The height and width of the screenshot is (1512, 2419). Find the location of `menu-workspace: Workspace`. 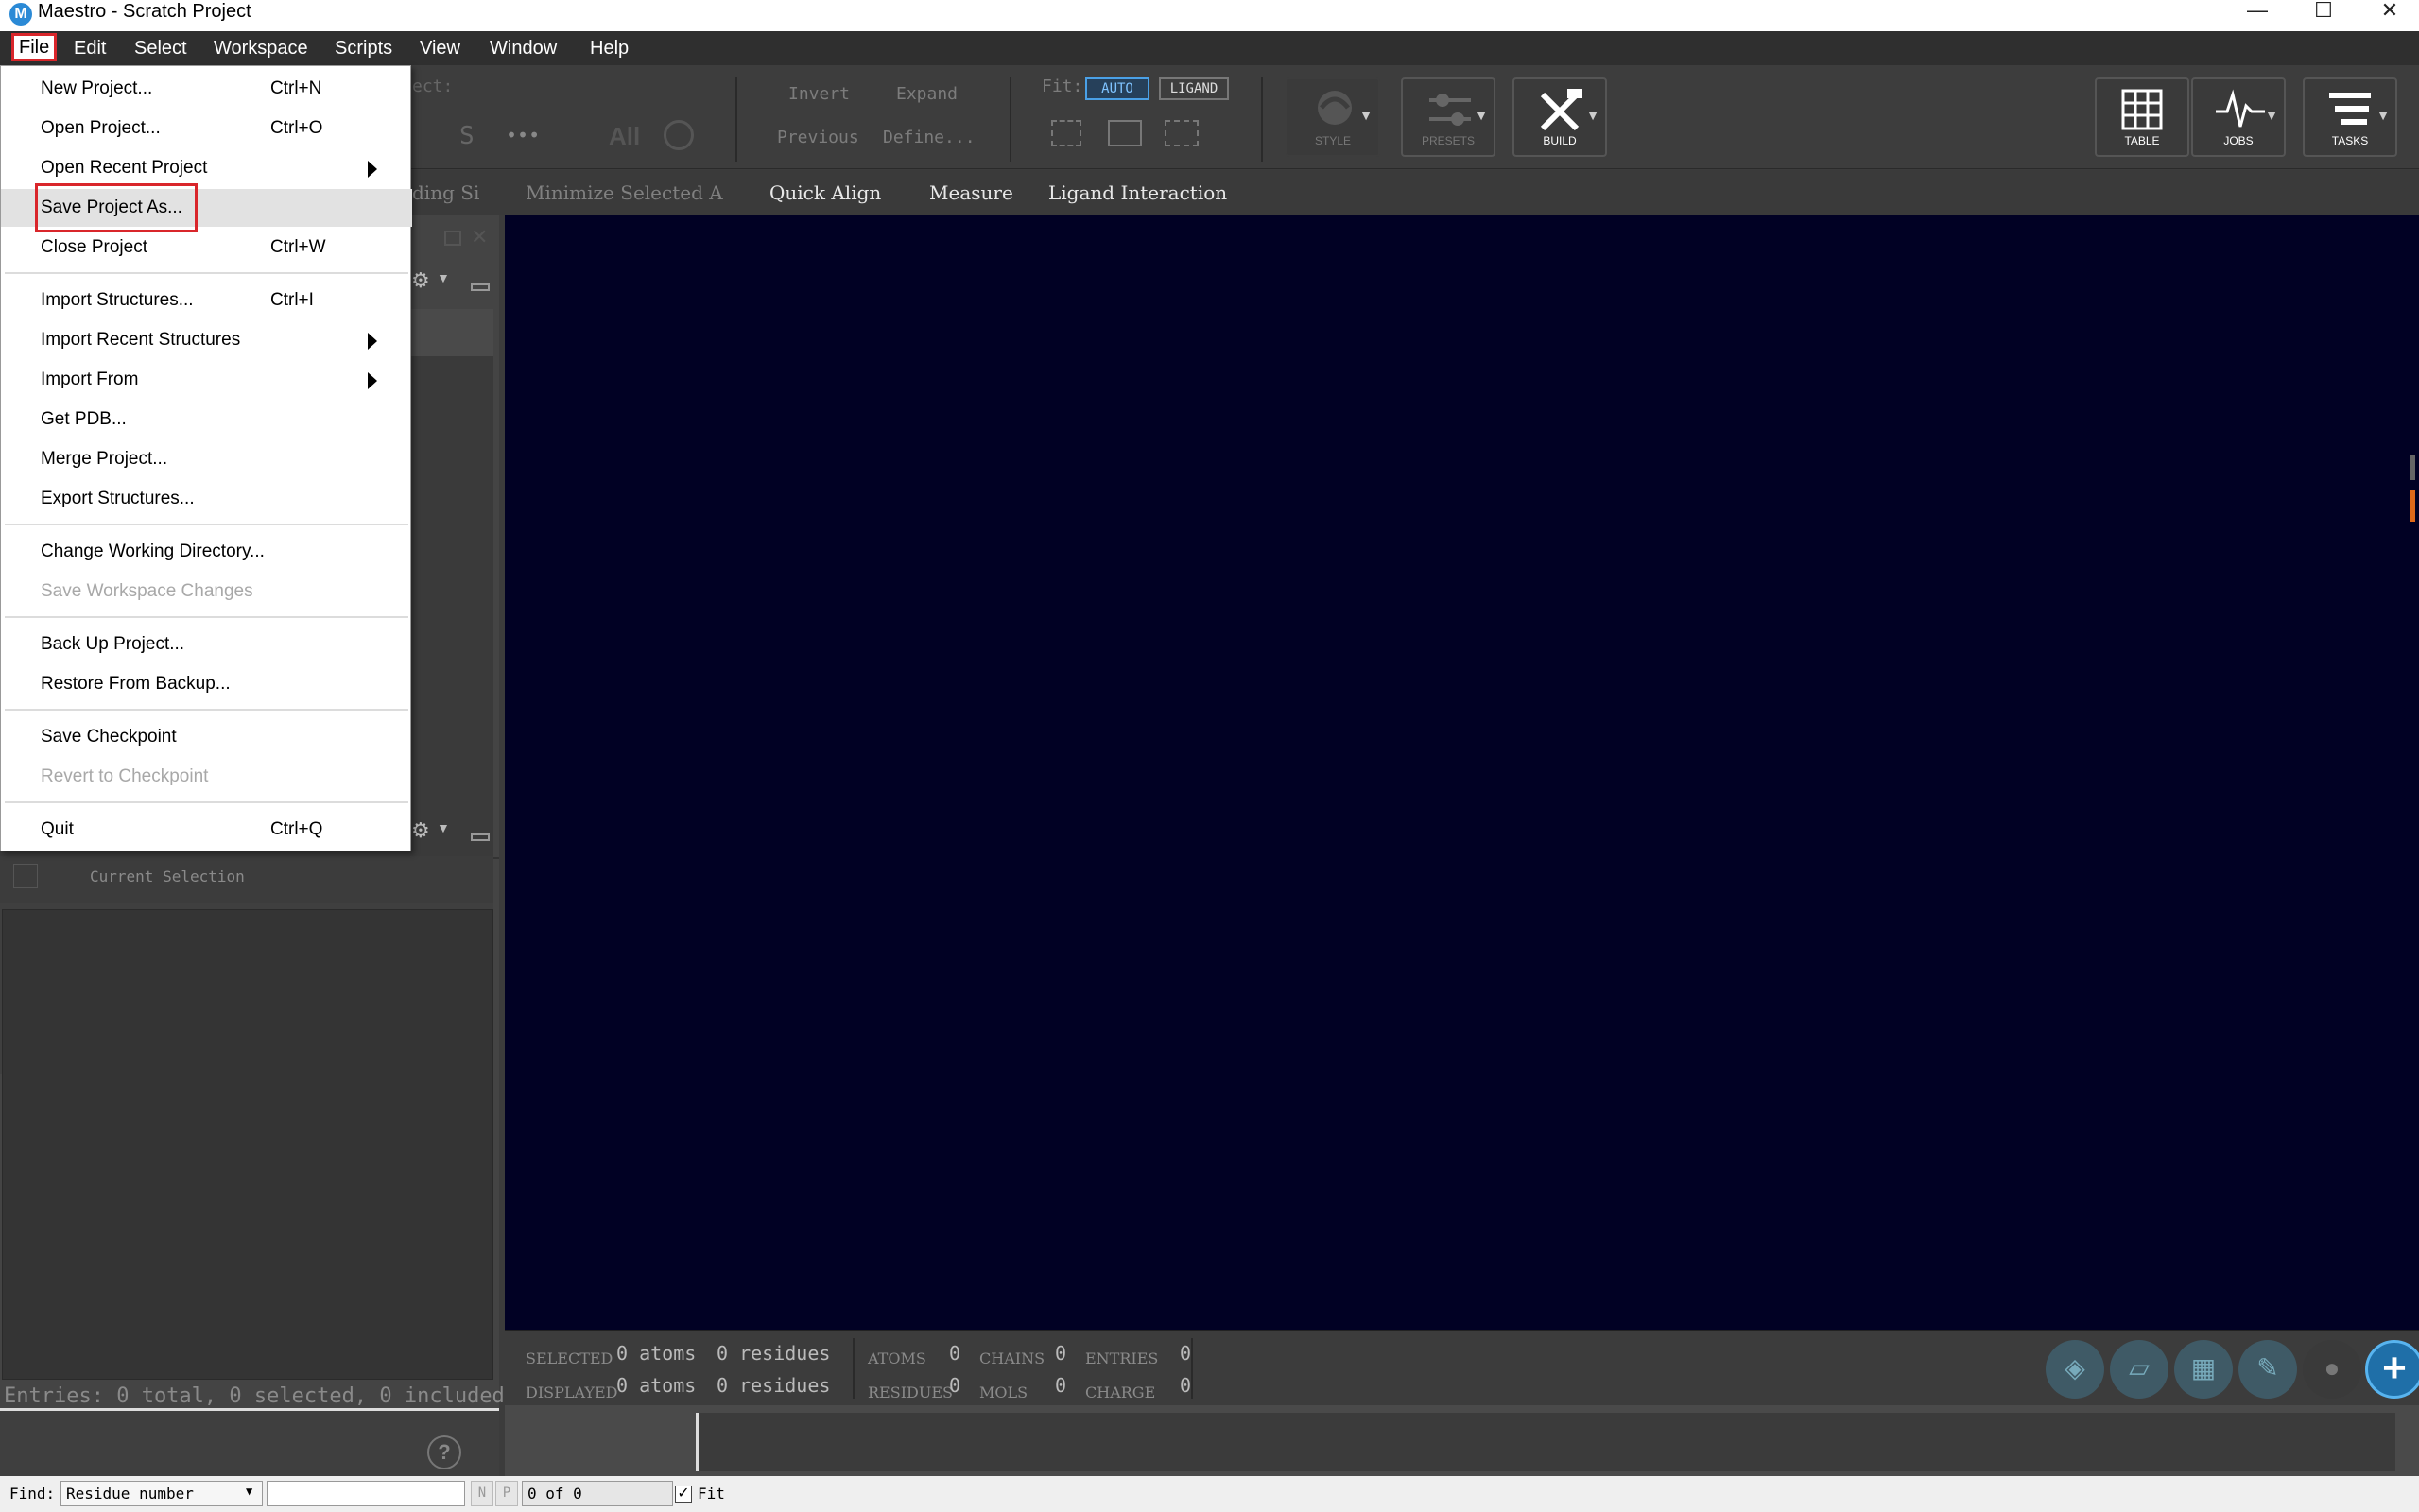

menu-workspace: Workspace is located at coordinates (261, 48).